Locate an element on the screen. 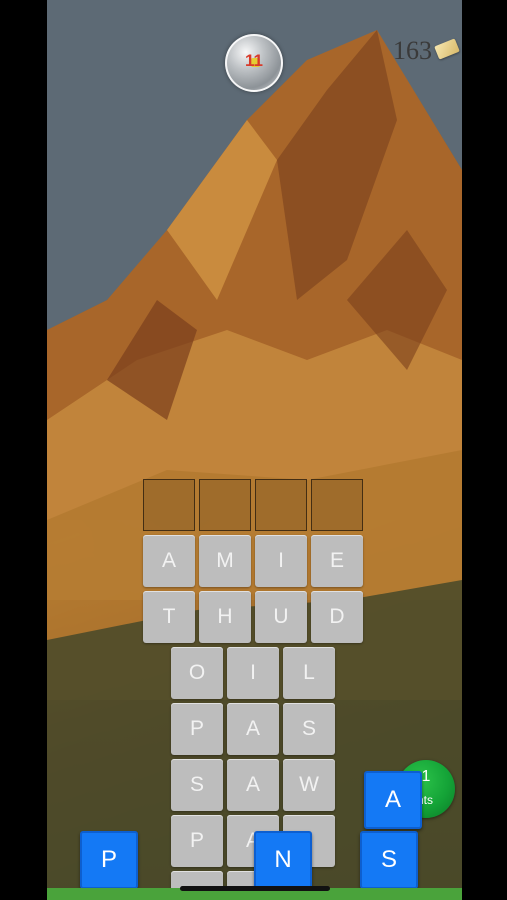  letter-tile: E is located at coordinates (337, 561).